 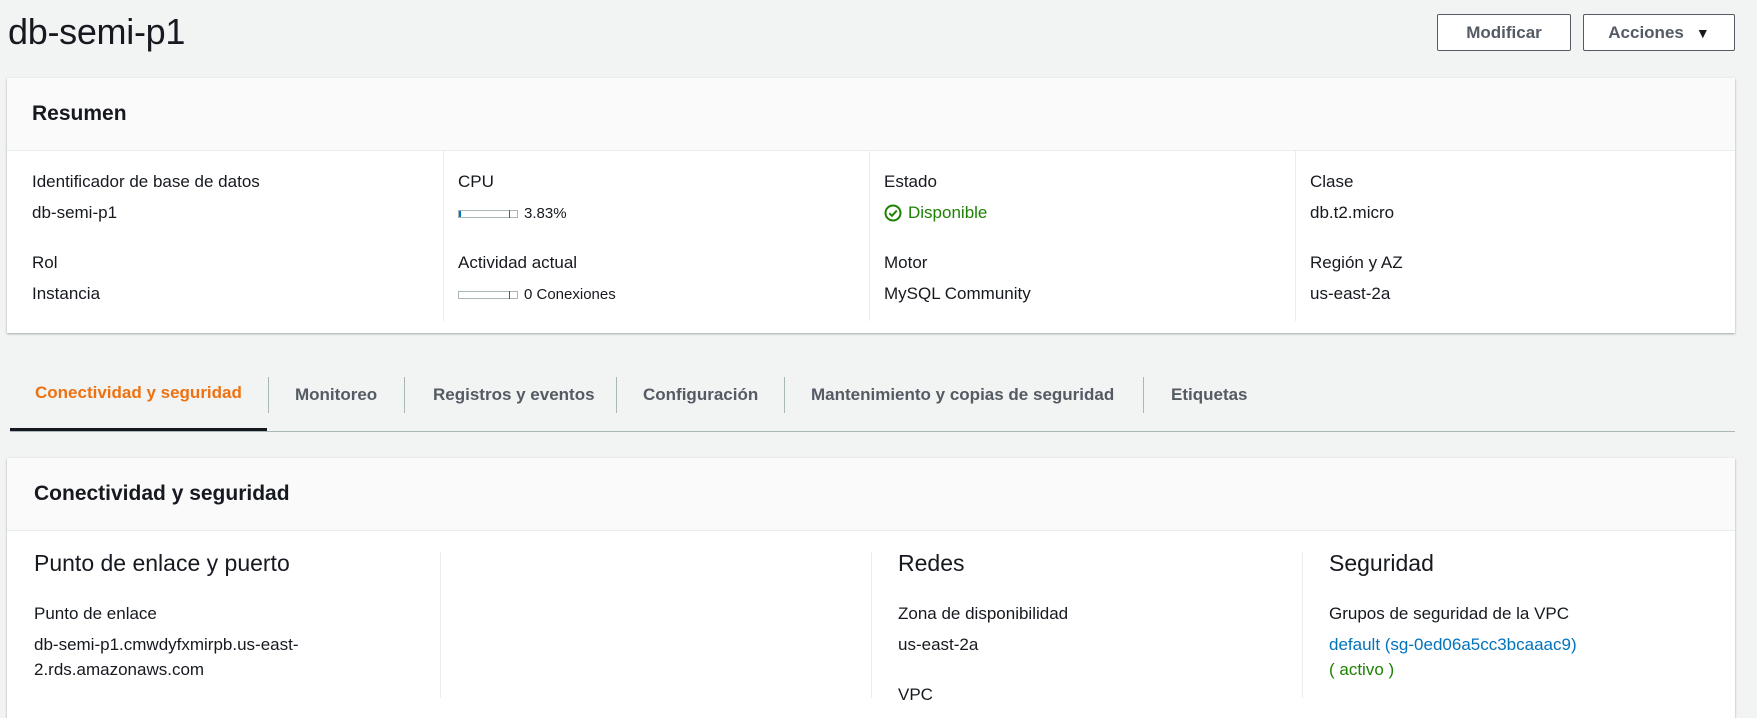 I want to click on cpu-meter-threshold, so click(x=509, y=214).